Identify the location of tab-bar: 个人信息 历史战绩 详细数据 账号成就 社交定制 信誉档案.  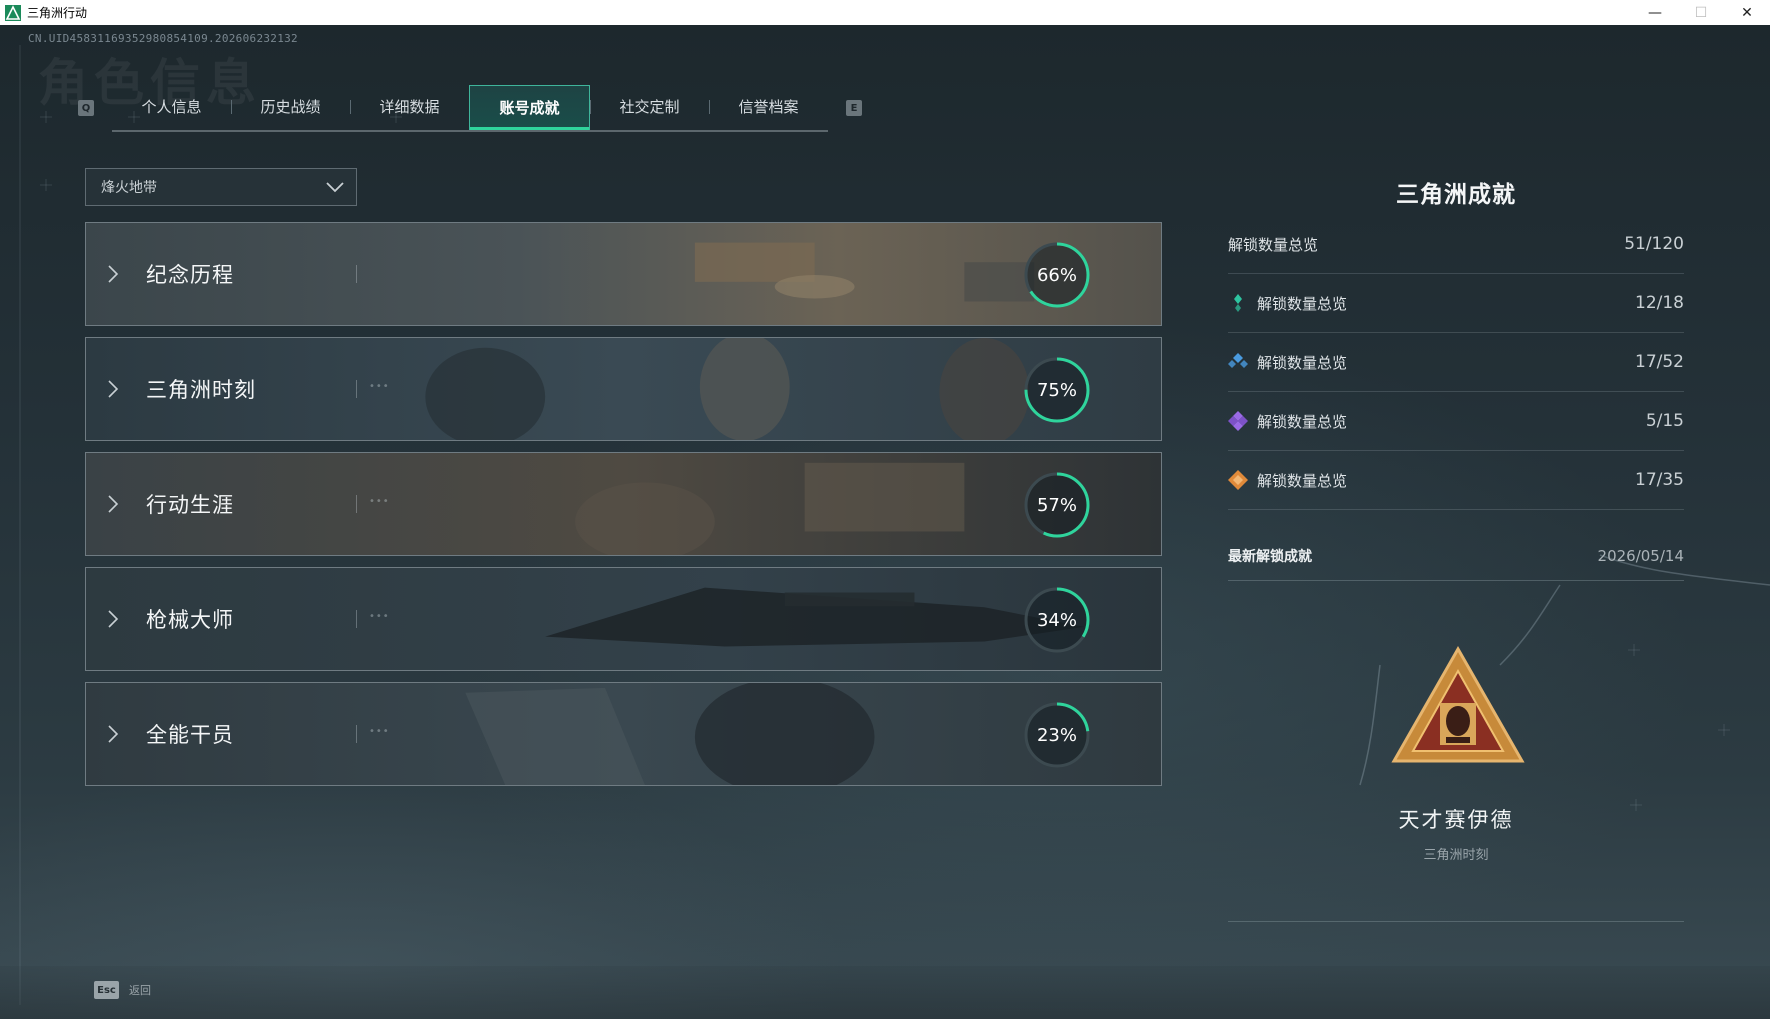
(470, 108).